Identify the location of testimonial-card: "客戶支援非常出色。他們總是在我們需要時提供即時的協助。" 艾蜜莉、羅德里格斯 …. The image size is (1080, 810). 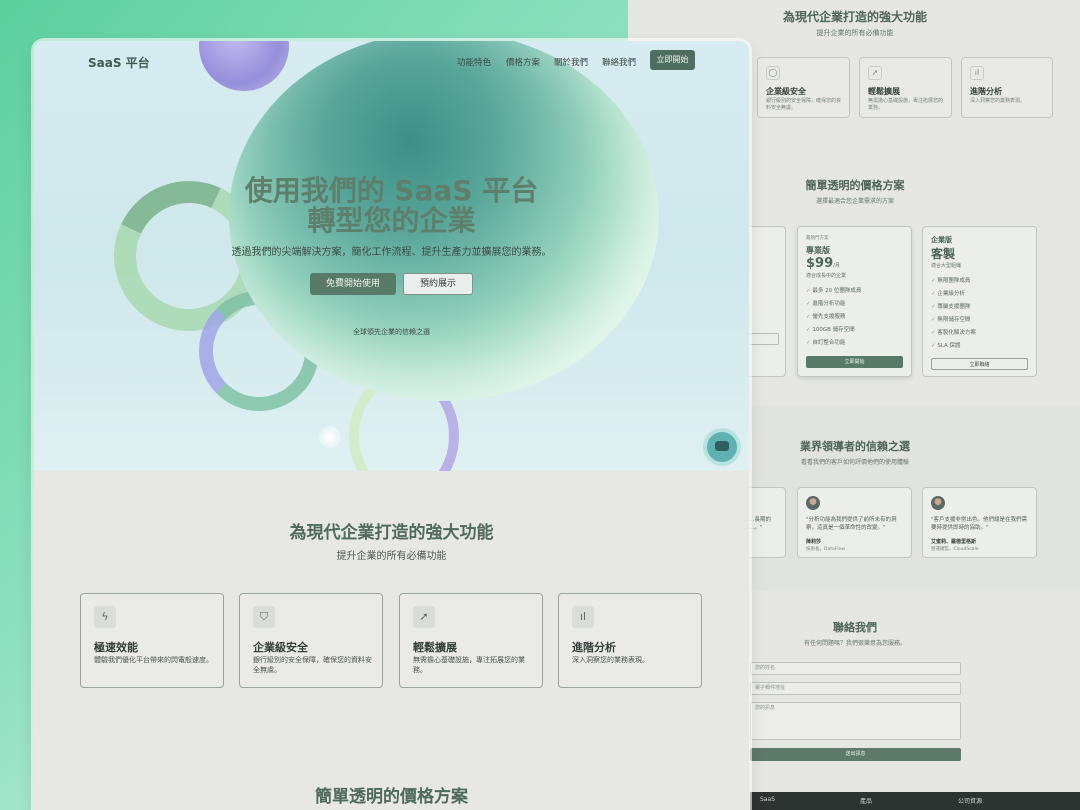
(979, 522).